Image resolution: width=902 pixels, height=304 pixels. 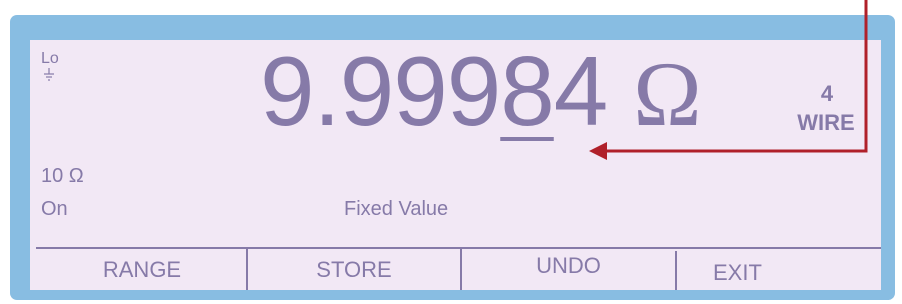 I want to click on reading-unit: Ω, so click(x=667, y=94).